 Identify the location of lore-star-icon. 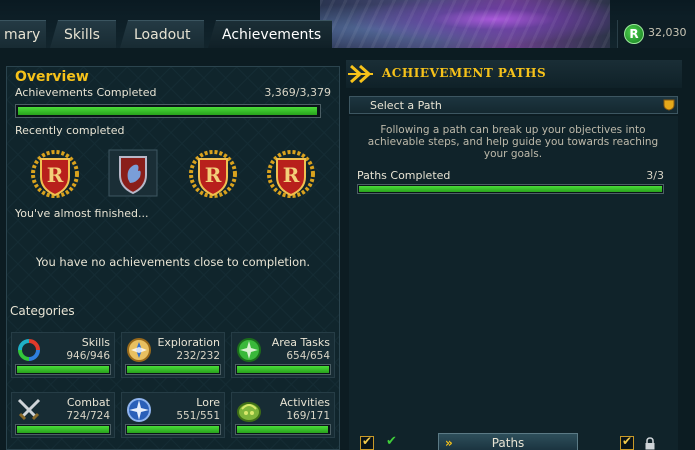
(139, 410).